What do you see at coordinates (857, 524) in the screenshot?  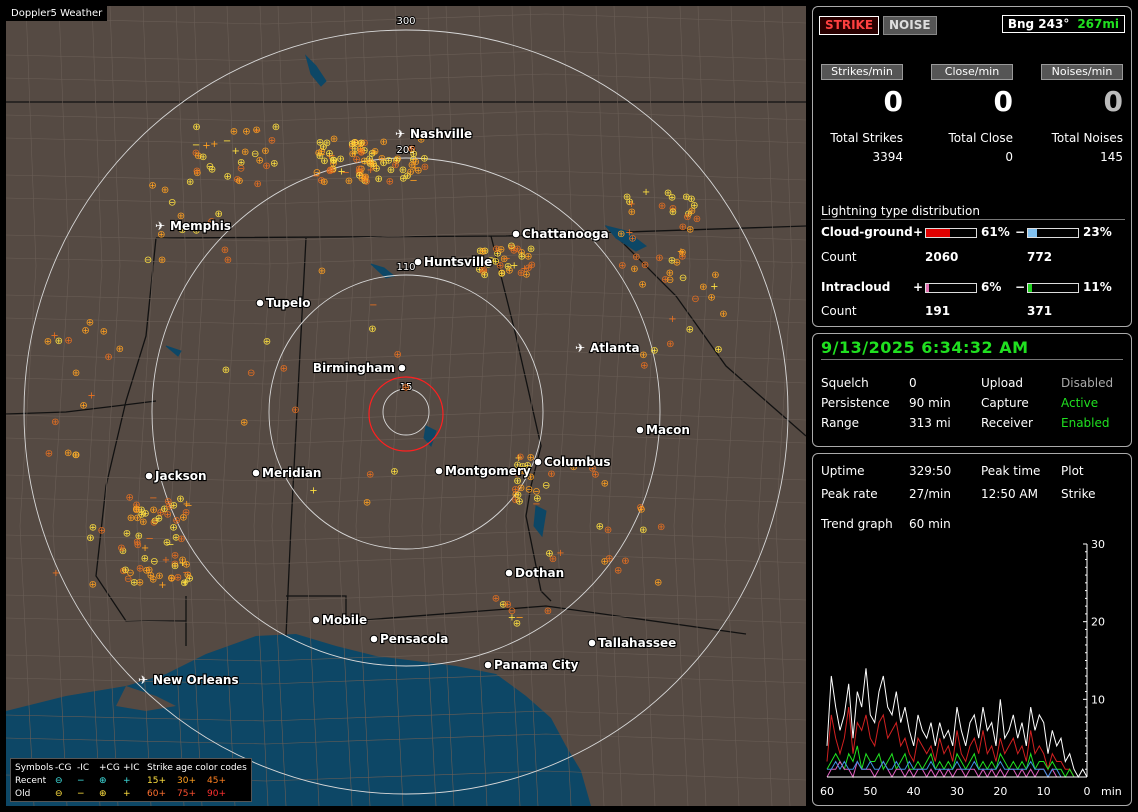 I see `trend-graph-label: Trend graph` at bounding box center [857, 524].